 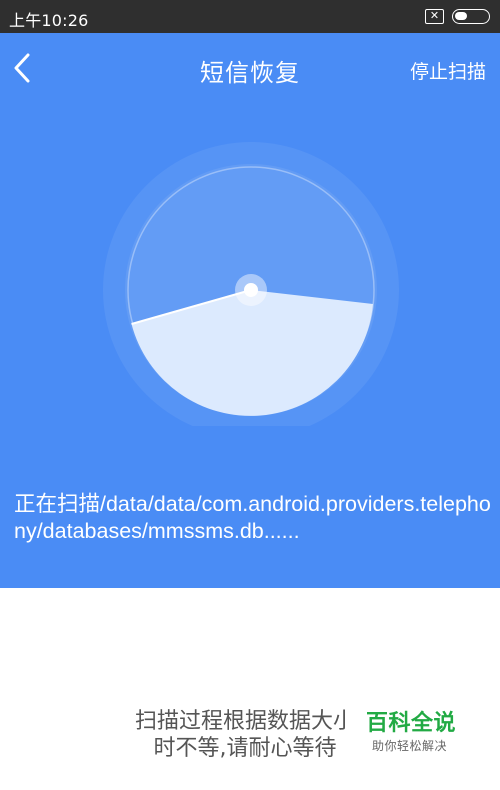 What do you see at coordinates (434, 16) in the screenshot?
I see `sim-card-slashed-icon: ✕` at bounding box center [434, 16].